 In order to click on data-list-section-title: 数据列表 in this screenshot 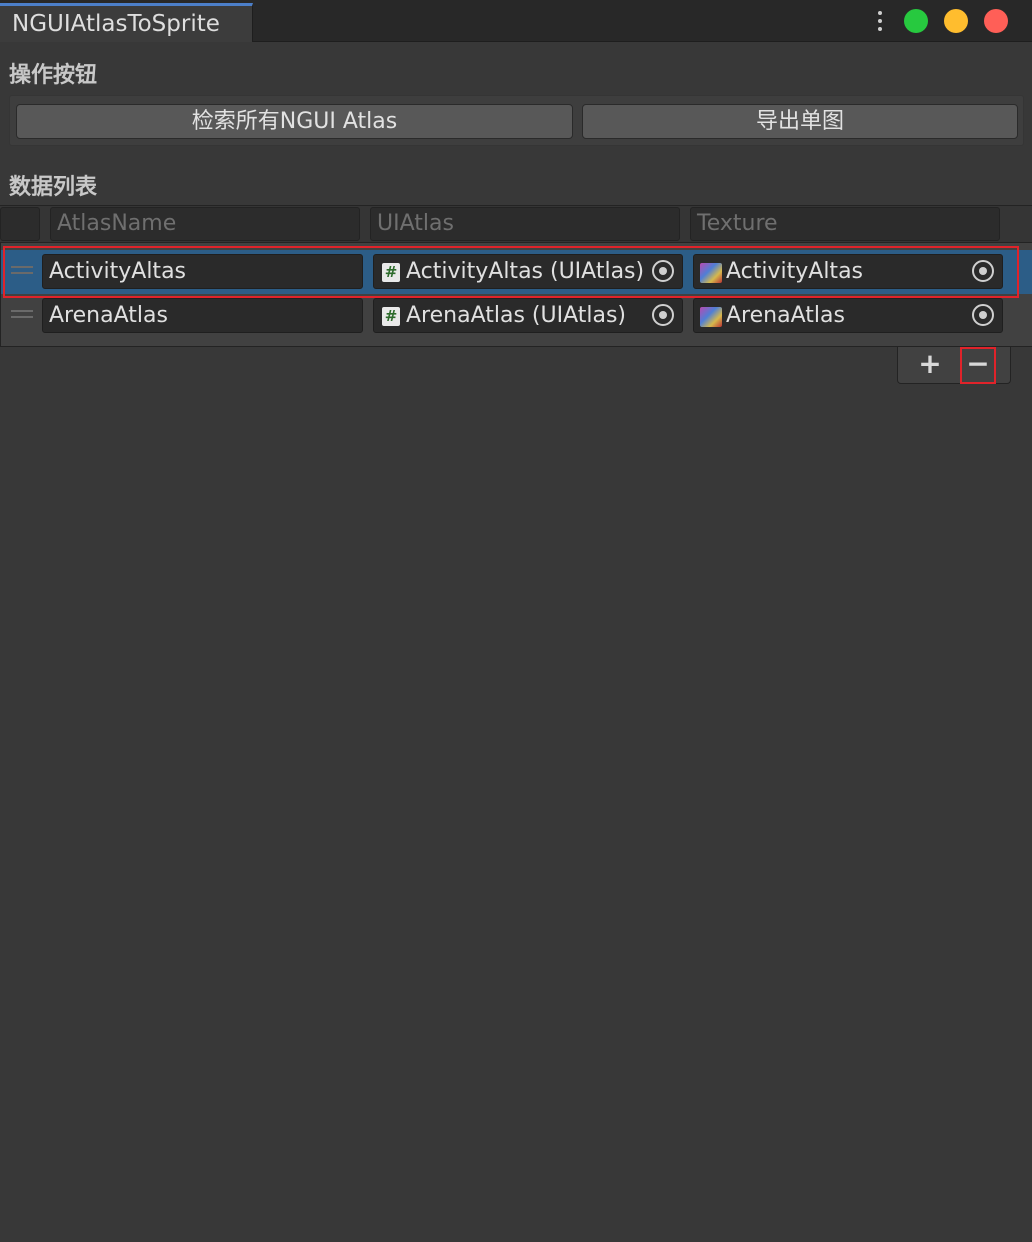, I will do `click(53, 187)`.